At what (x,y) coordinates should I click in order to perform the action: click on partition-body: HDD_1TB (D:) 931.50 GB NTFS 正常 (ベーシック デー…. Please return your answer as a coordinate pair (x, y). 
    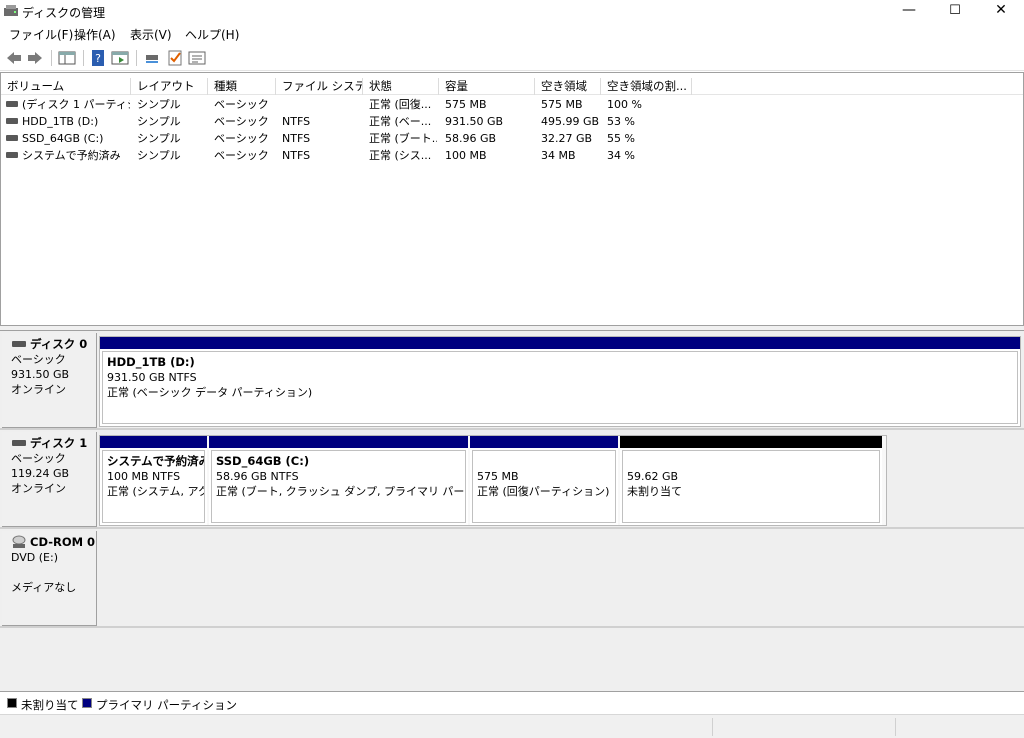
    Looking at the image, I should click on (560, 387).